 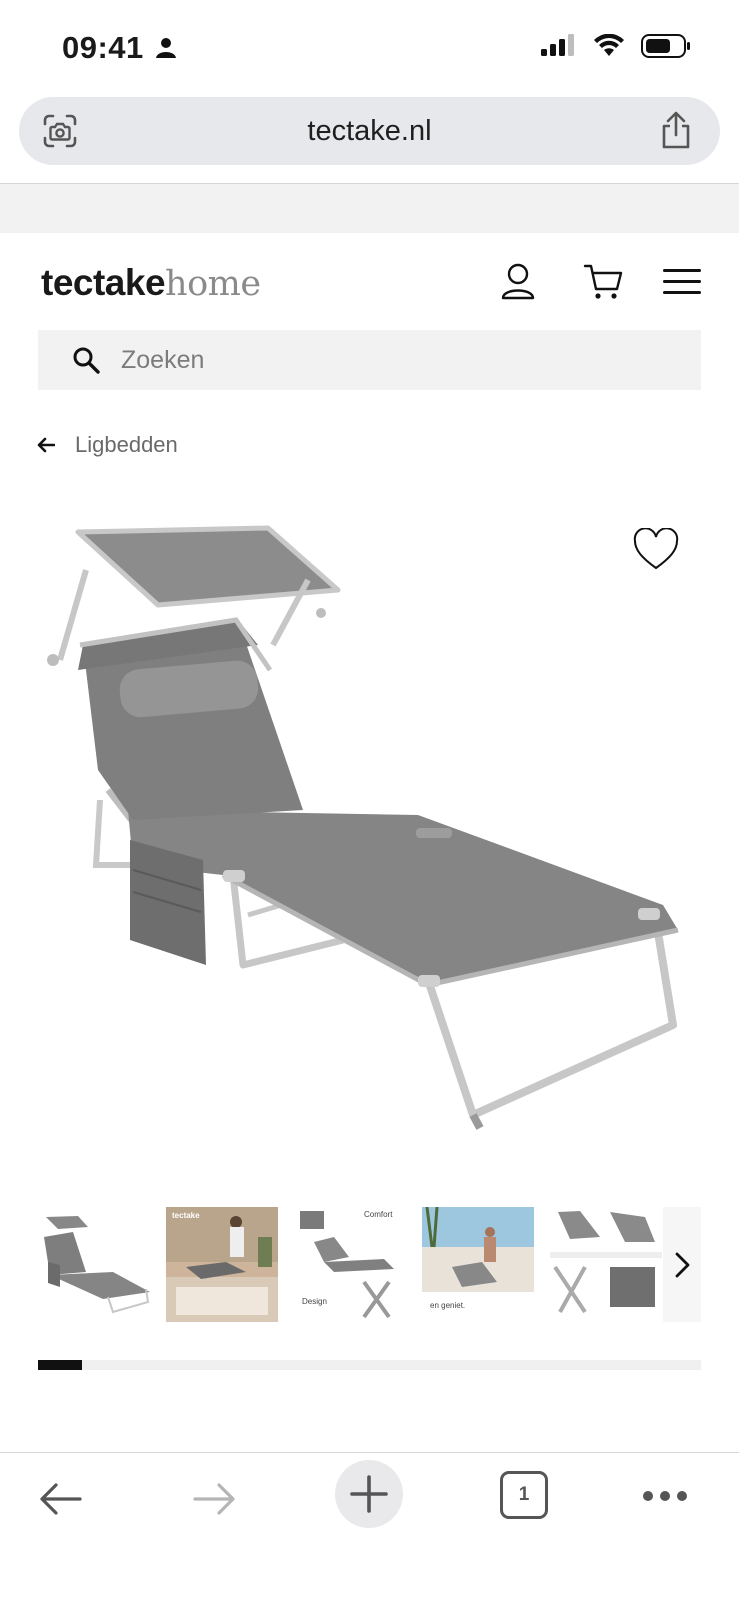 I want to click on thumbnail-strip: tectake Comfort Design en geniet., so click(x=369, y=1264).